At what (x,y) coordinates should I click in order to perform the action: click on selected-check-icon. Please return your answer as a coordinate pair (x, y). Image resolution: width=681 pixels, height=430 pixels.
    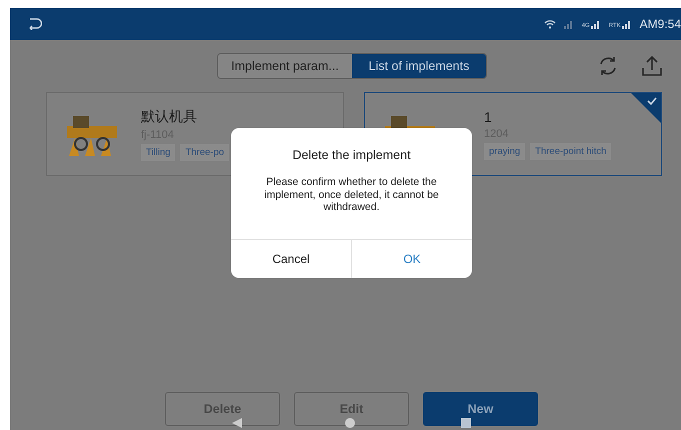
    Looking at the image, I should click on (646, 108).